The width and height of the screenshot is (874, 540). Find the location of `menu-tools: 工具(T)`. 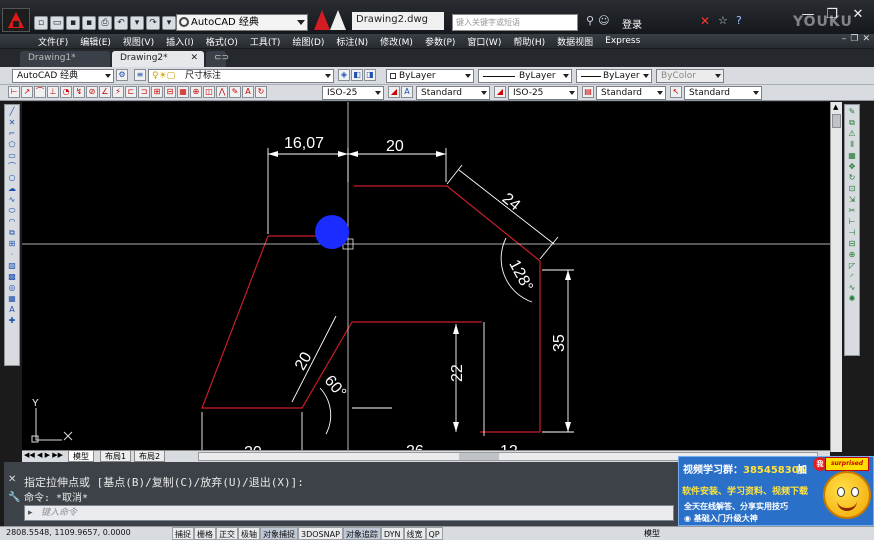

menu-tools: 工具(T) is located at coordinates (265, 41).